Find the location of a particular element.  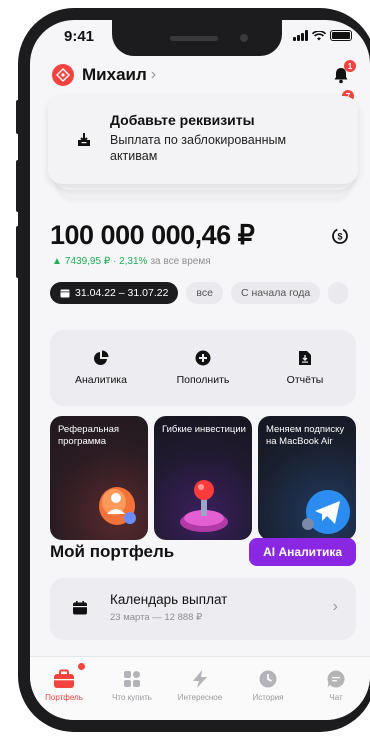

top-up-button: Пополнить is located at coordinates (203, 368).